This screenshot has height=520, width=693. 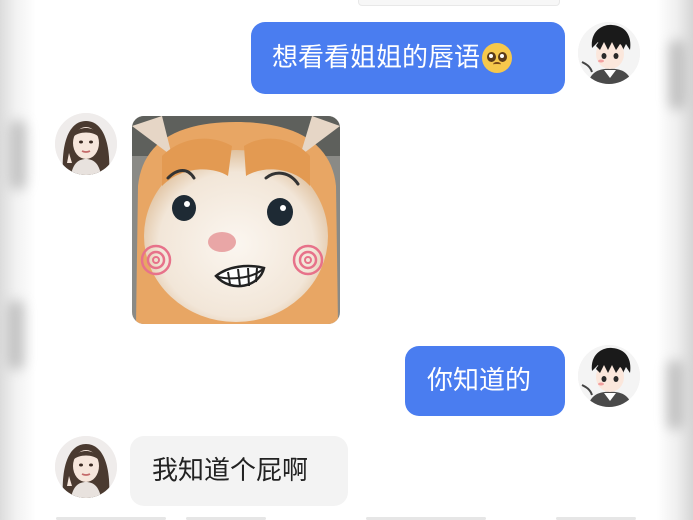 I want to click on message-bubble-outgoing: 你知道的, so click(x=485, y=381).